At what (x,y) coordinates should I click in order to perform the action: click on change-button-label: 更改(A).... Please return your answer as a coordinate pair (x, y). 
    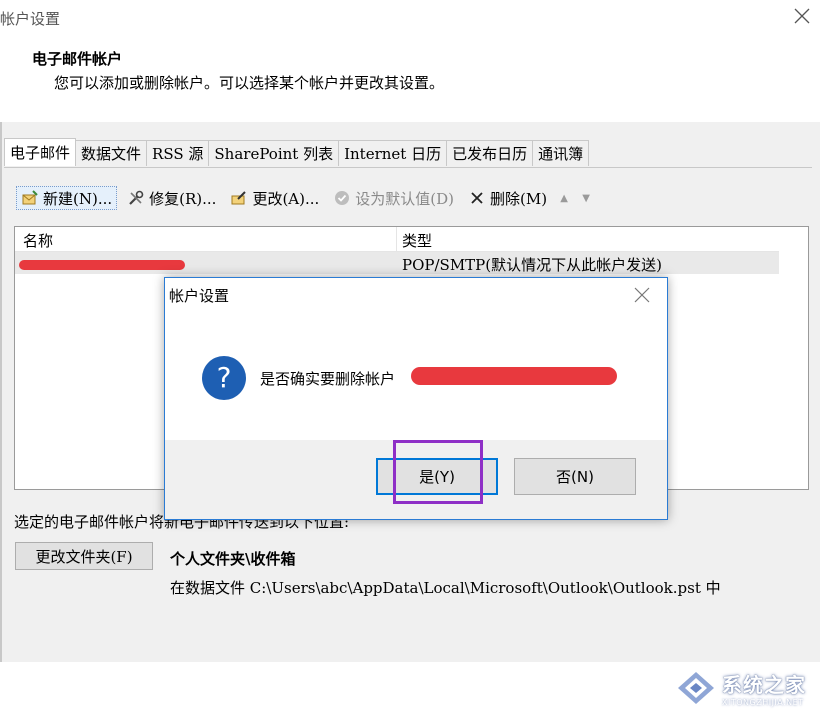
    Looking at the image, I should click on (286, 198).